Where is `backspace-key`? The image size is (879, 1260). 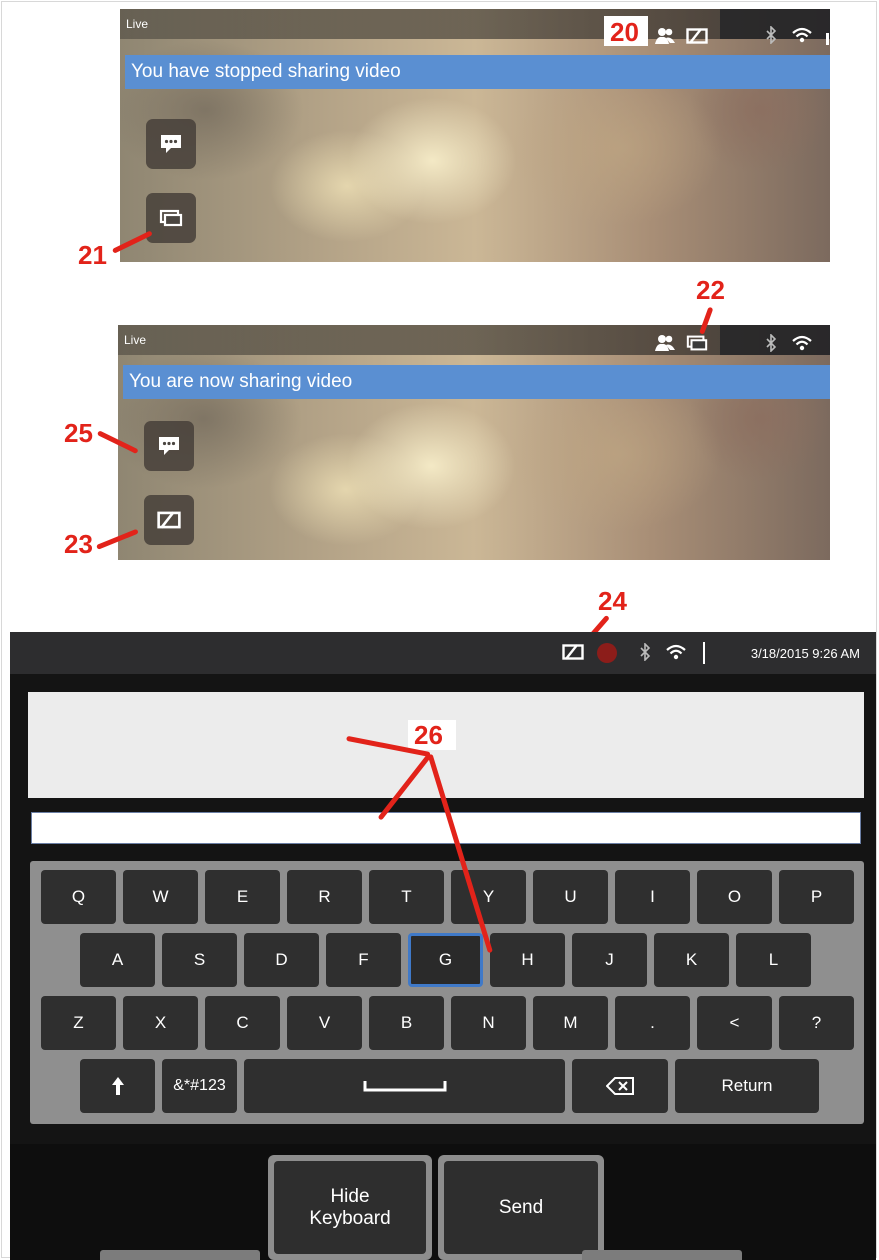
backspace-key is located at coordinates (620, 1086).